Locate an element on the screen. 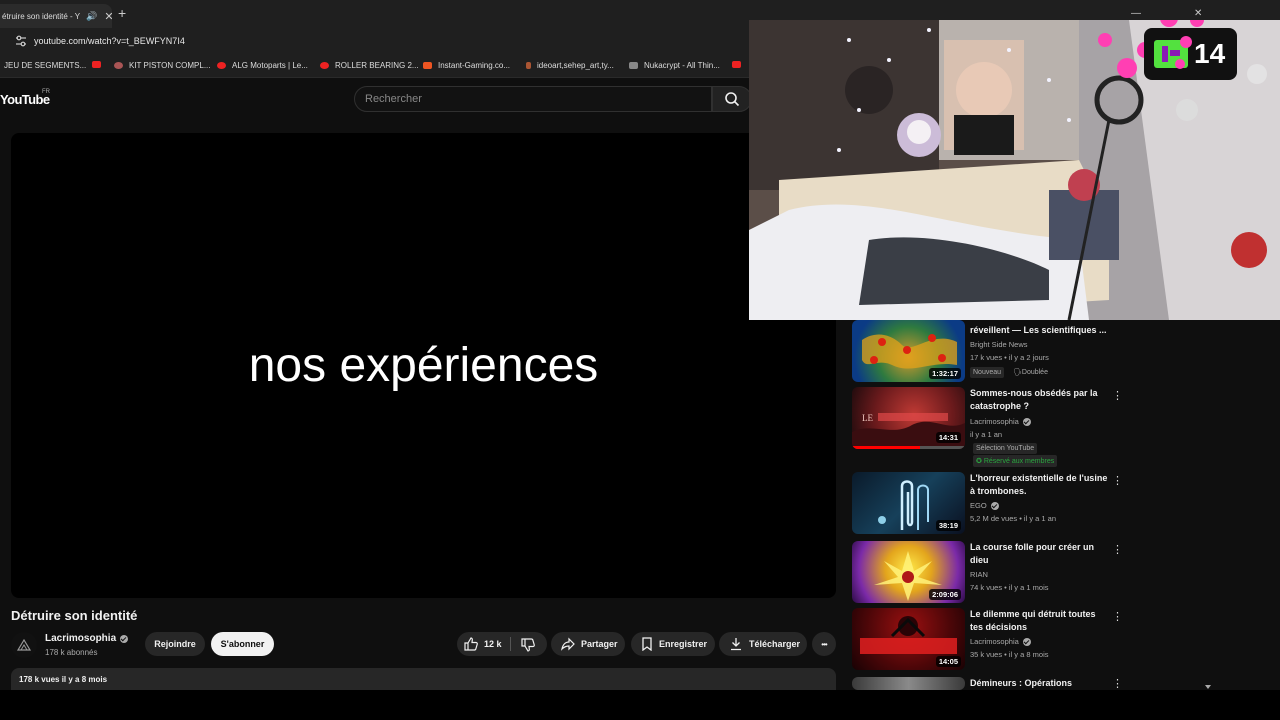 The image size is (1280, 720). recommendation-meta: 74 k vues • il y a 1 mois is located at coordinates (1009, 587).